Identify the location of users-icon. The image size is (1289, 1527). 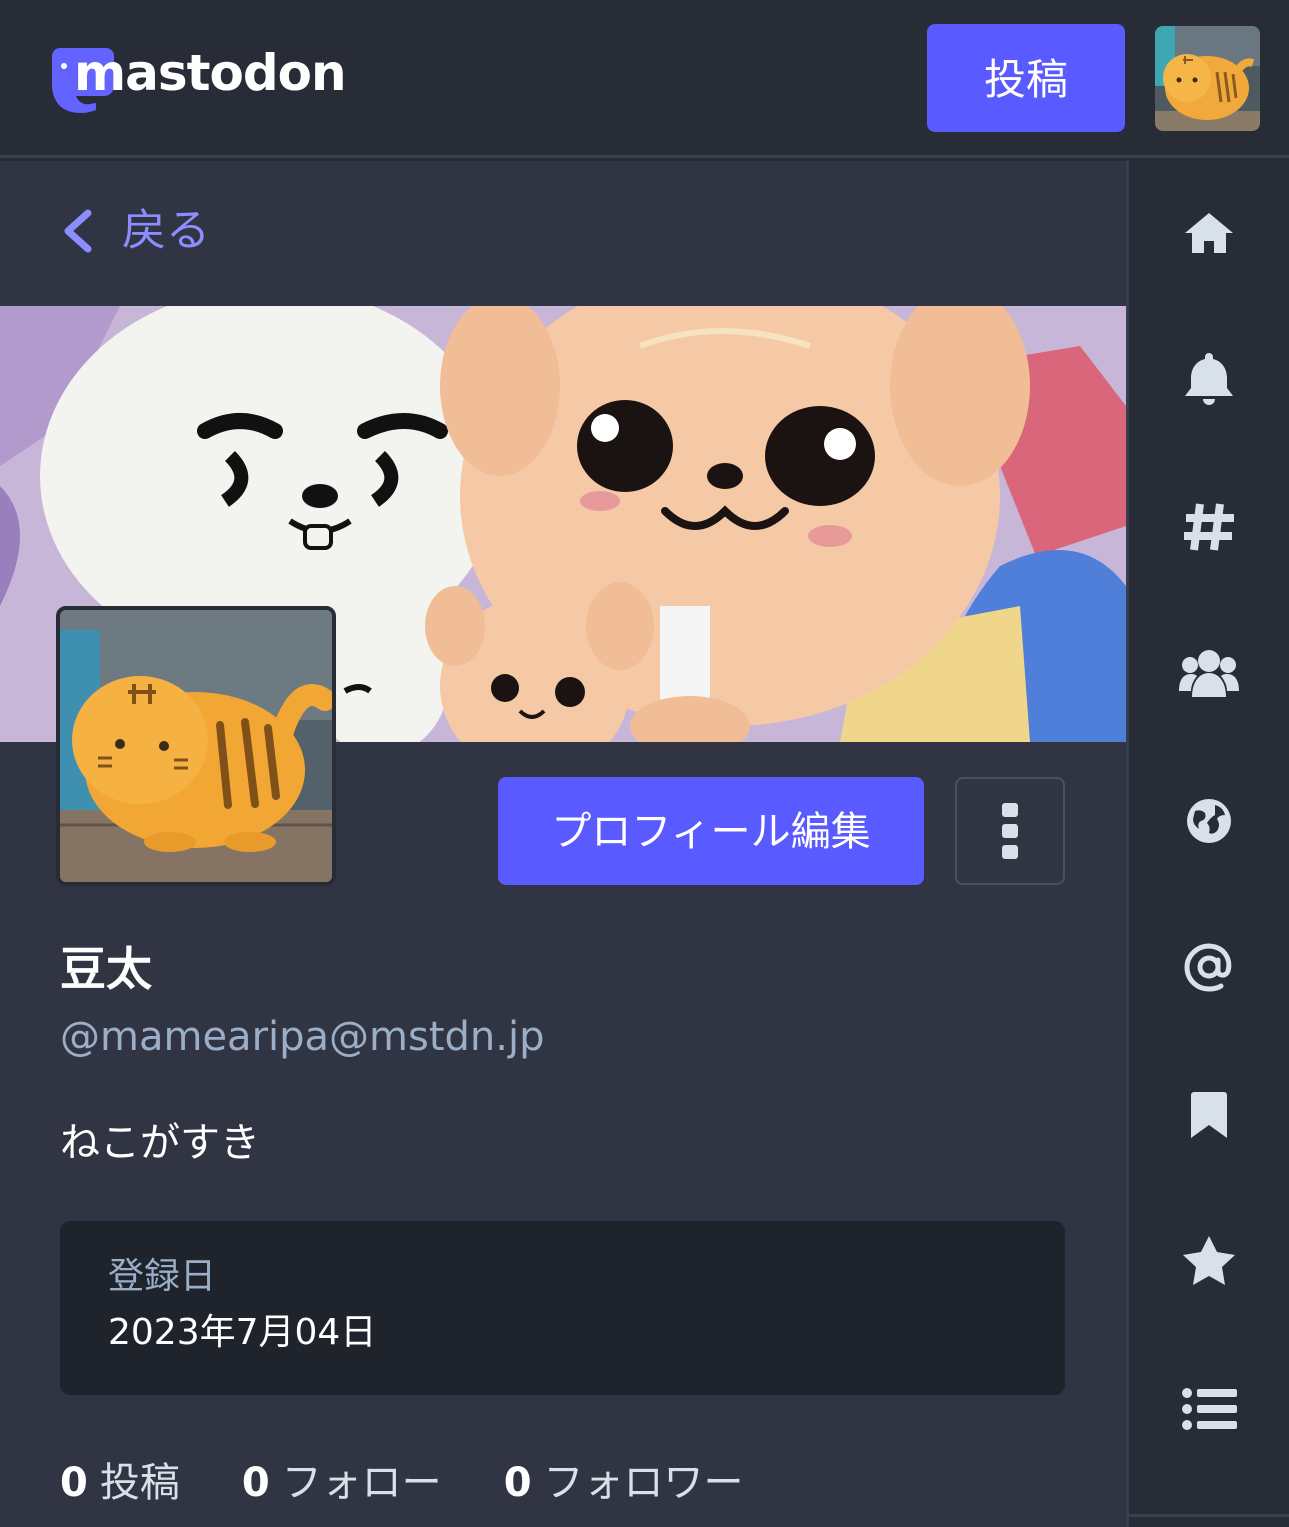
(1209, 673).